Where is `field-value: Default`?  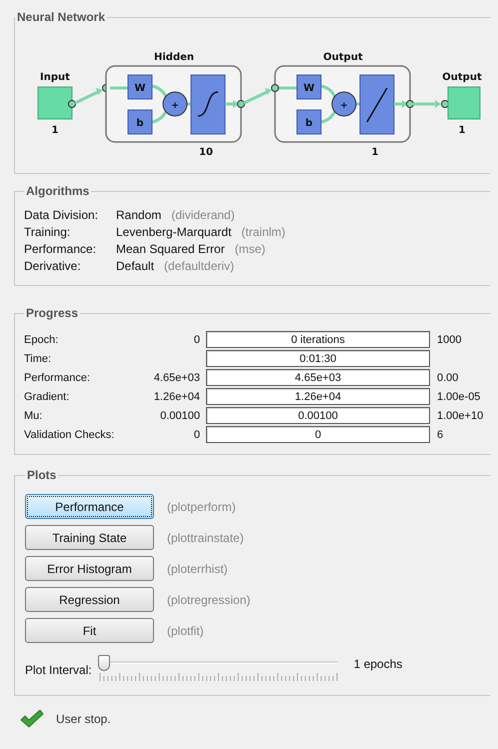
field-value: Default is located at coordinates (135, 266).